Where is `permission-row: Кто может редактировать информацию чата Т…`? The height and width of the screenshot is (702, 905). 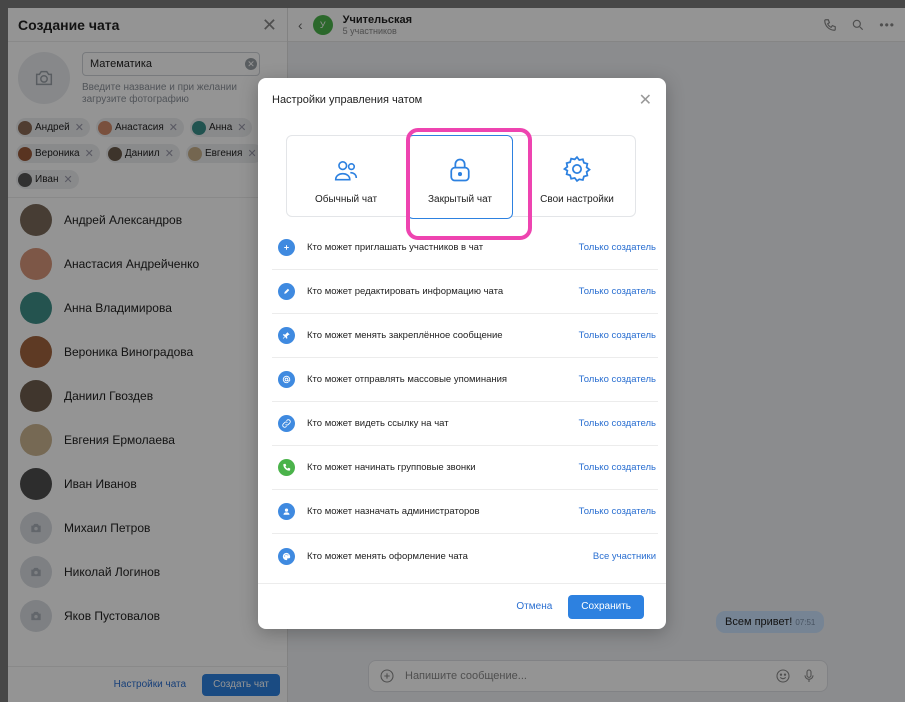 permission-row: Кто может редактировать информацию чата Т… is located at coordinates (465, 292).